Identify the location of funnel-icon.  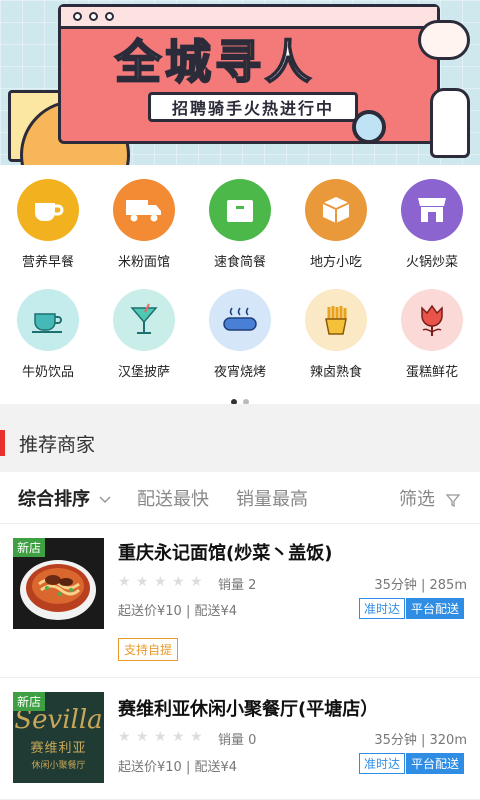
(453, 501).